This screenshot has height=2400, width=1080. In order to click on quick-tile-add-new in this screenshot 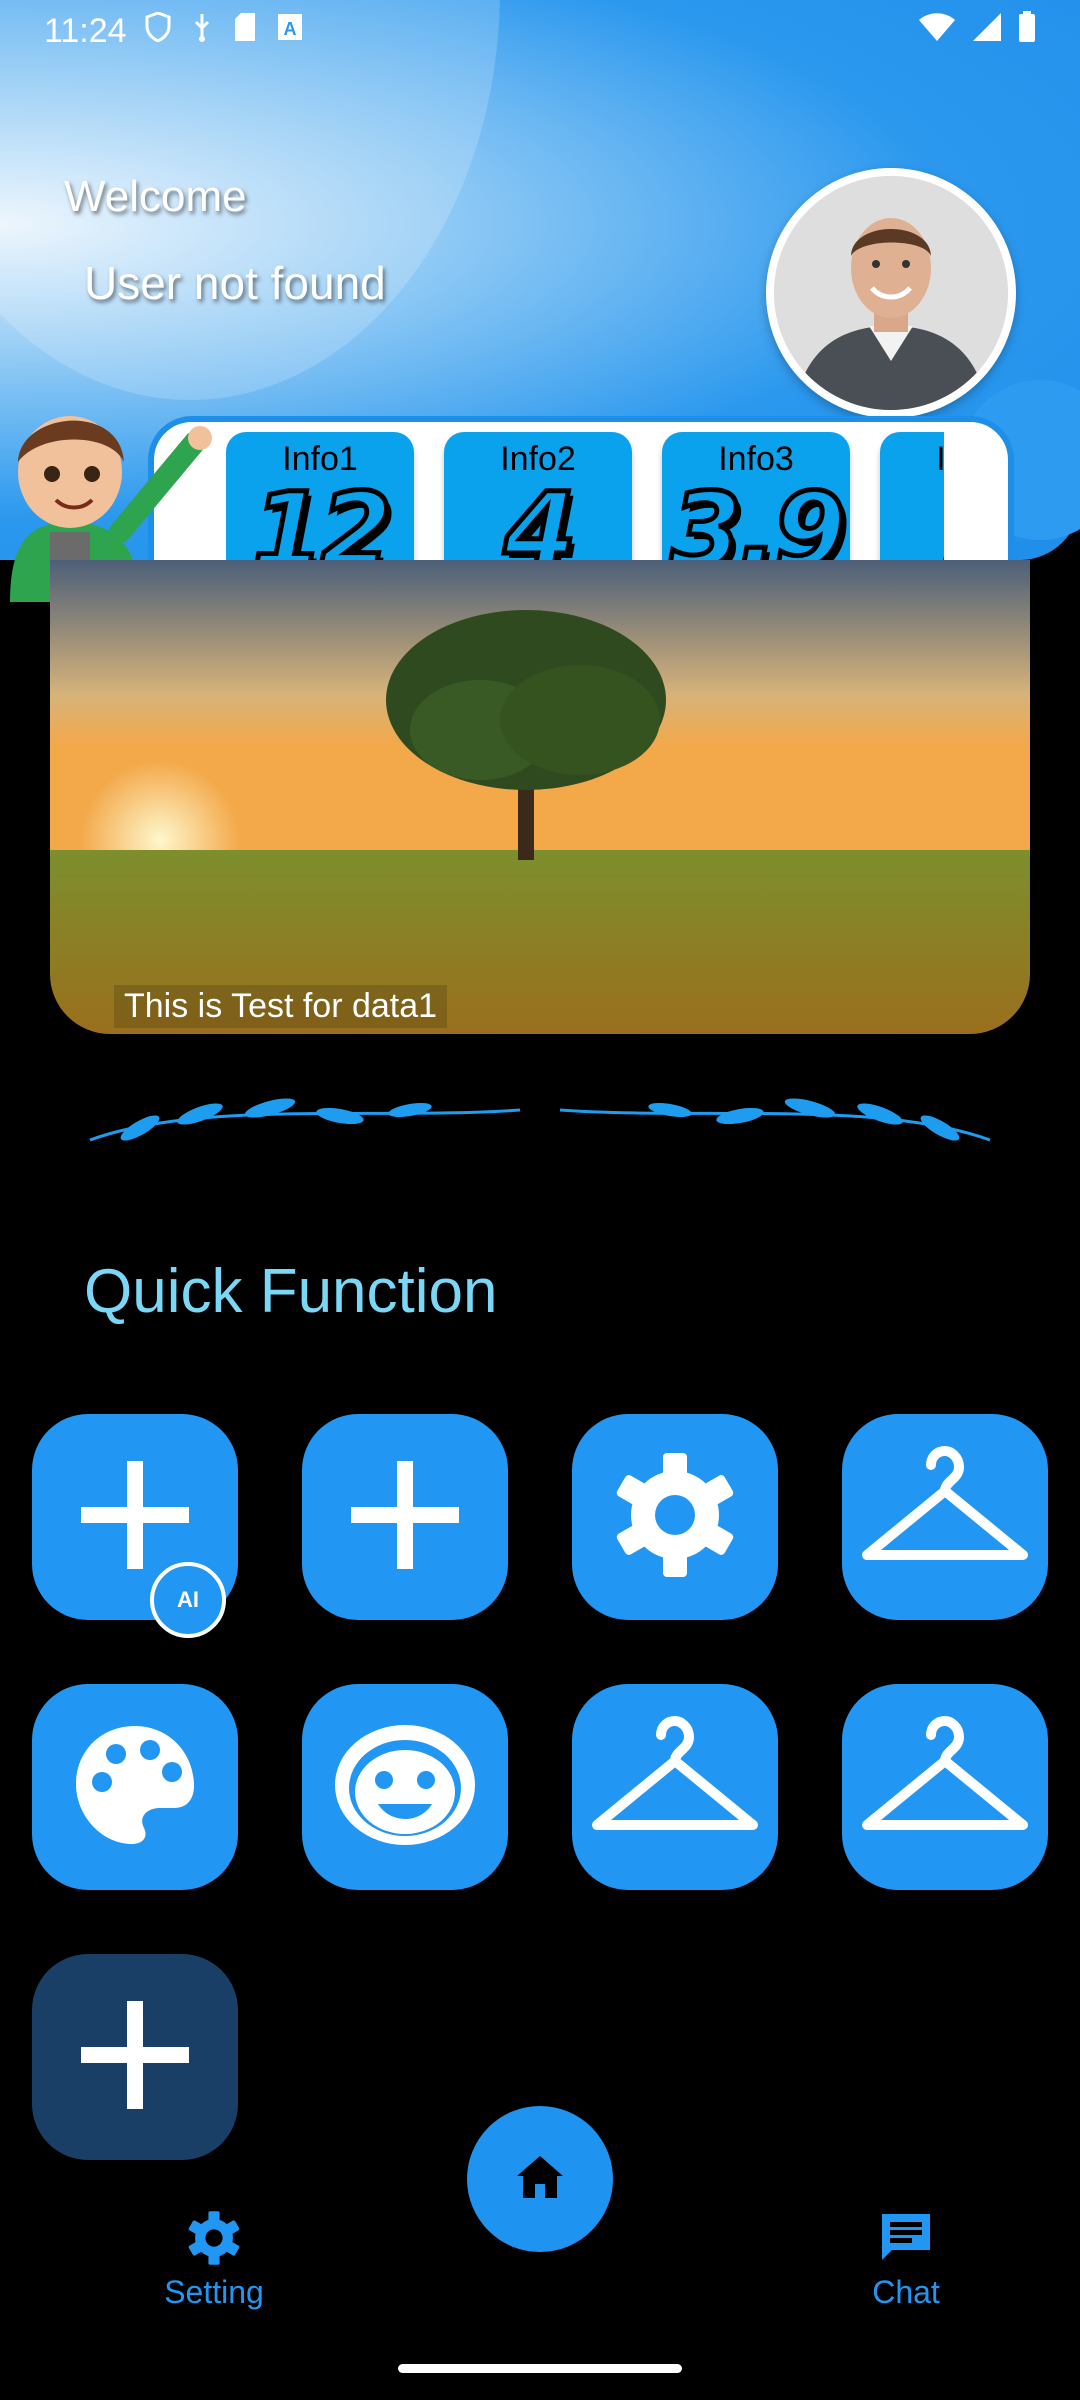, I will do `click(135, 2057)`.